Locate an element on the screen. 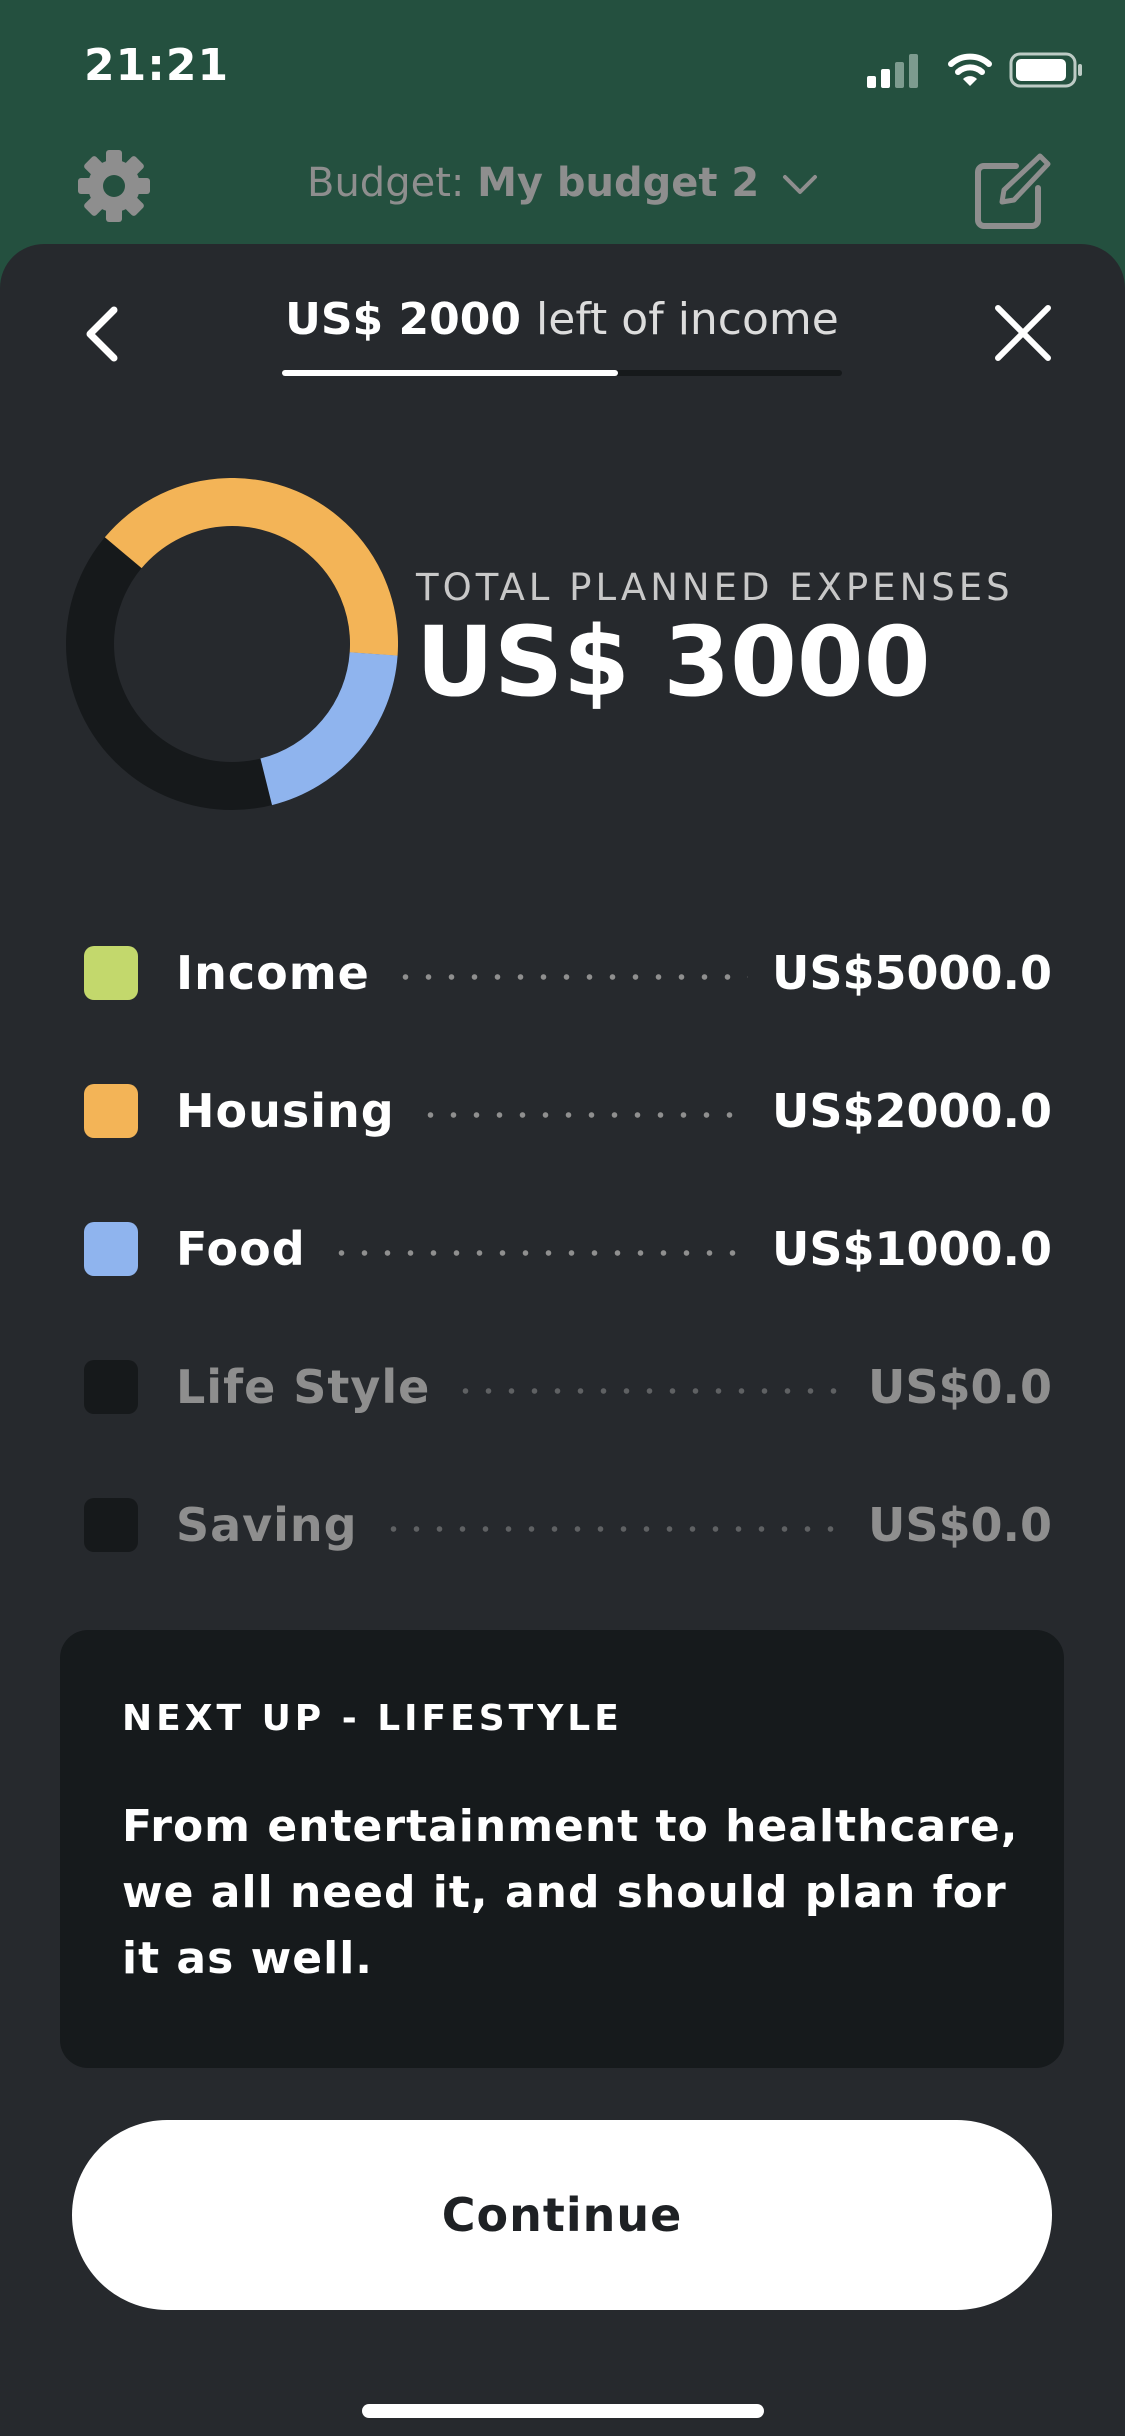 The height and width of the screenshot is (2436, 1125). status-bar: 21:21 is located at coordinates (562, 70).